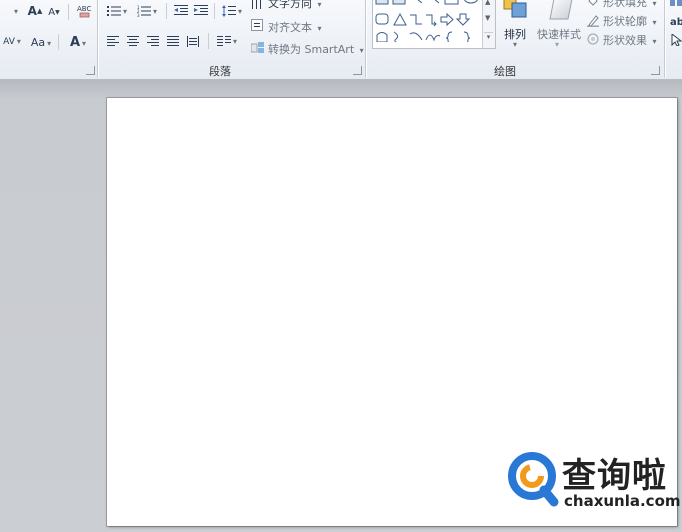 This screenshot has height=532, width=682. What do you see at coordinates (675, 4) in the screenshot?
I see `find-icon` at bounding box center [675, 4].